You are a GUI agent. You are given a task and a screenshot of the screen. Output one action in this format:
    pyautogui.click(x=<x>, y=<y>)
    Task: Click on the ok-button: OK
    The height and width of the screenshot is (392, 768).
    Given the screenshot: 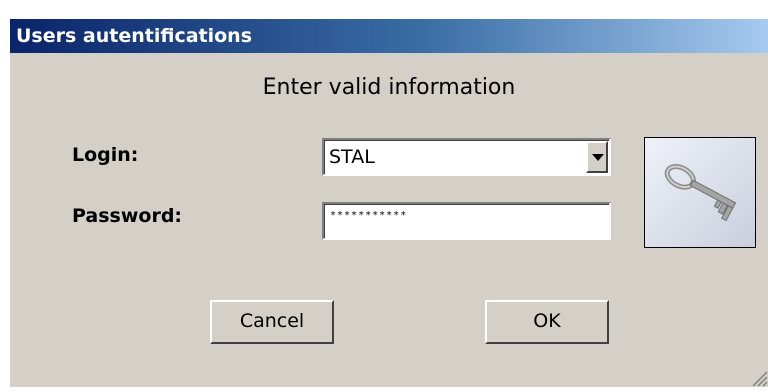 What is the action you would take?
    pyautogui.click(x=547, y=322)
    